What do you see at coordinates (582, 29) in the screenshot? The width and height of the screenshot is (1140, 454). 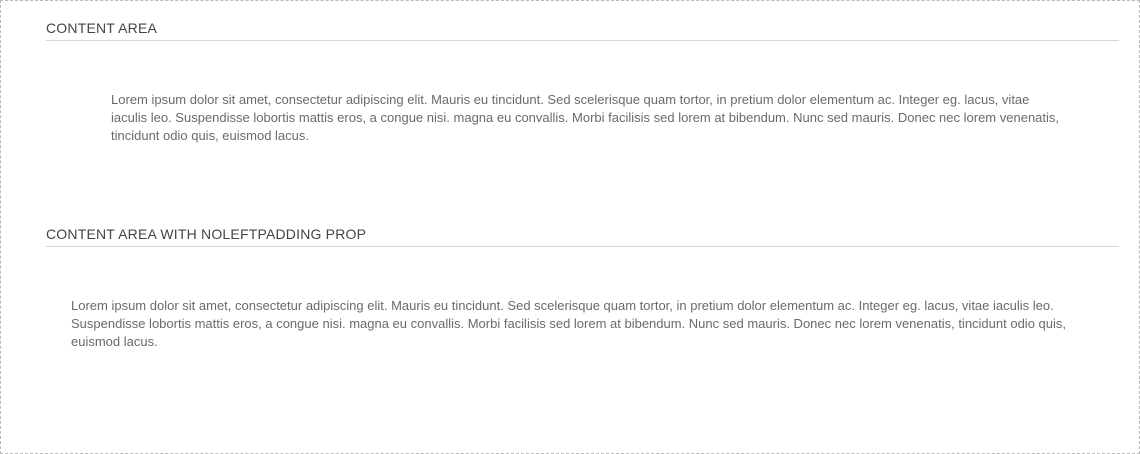 I see `section-header-content-area: CONTENT AREA` at bounding box center [582, 29].